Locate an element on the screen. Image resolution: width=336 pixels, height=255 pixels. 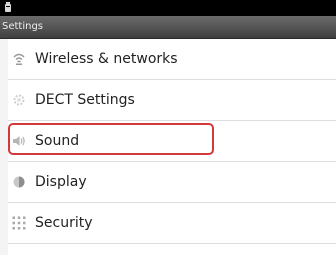
status-bar is located at coordinates (168, 8).